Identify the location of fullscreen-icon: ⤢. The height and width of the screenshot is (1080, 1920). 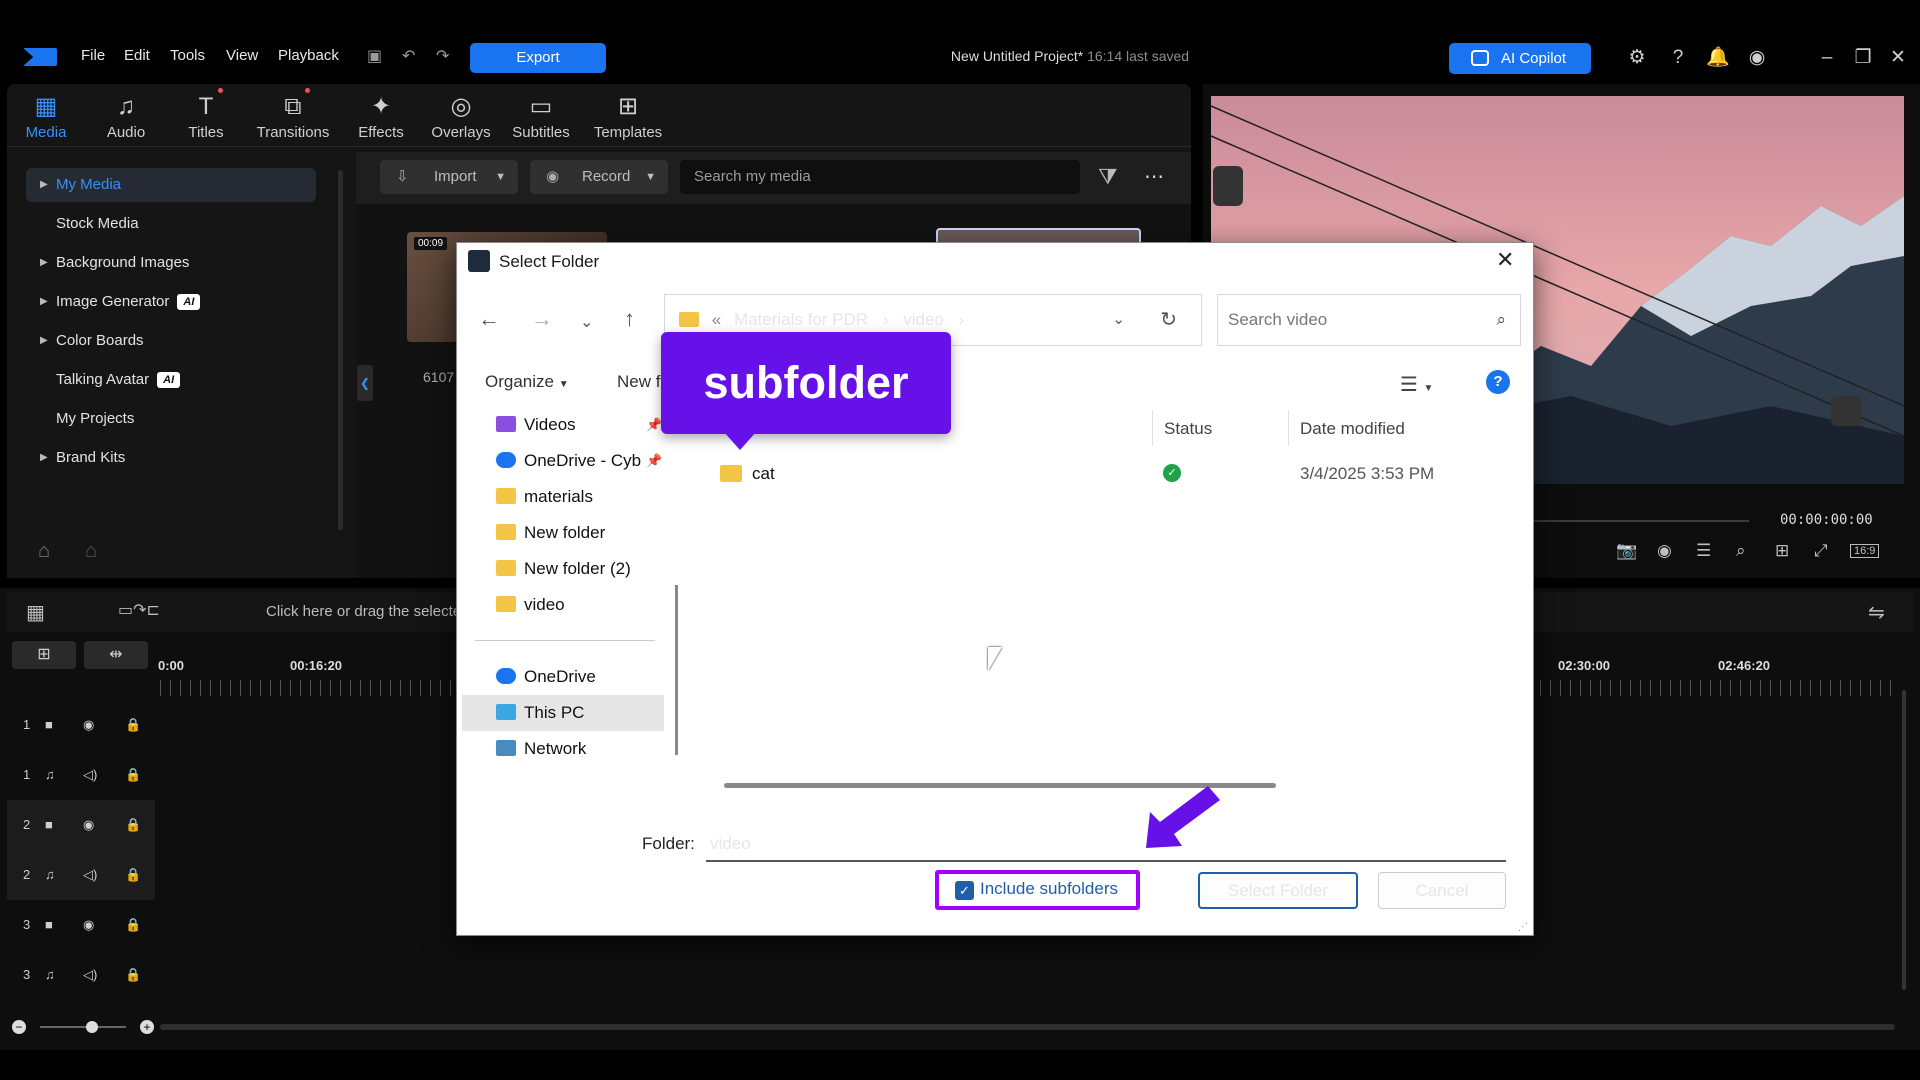
(1821, 551).